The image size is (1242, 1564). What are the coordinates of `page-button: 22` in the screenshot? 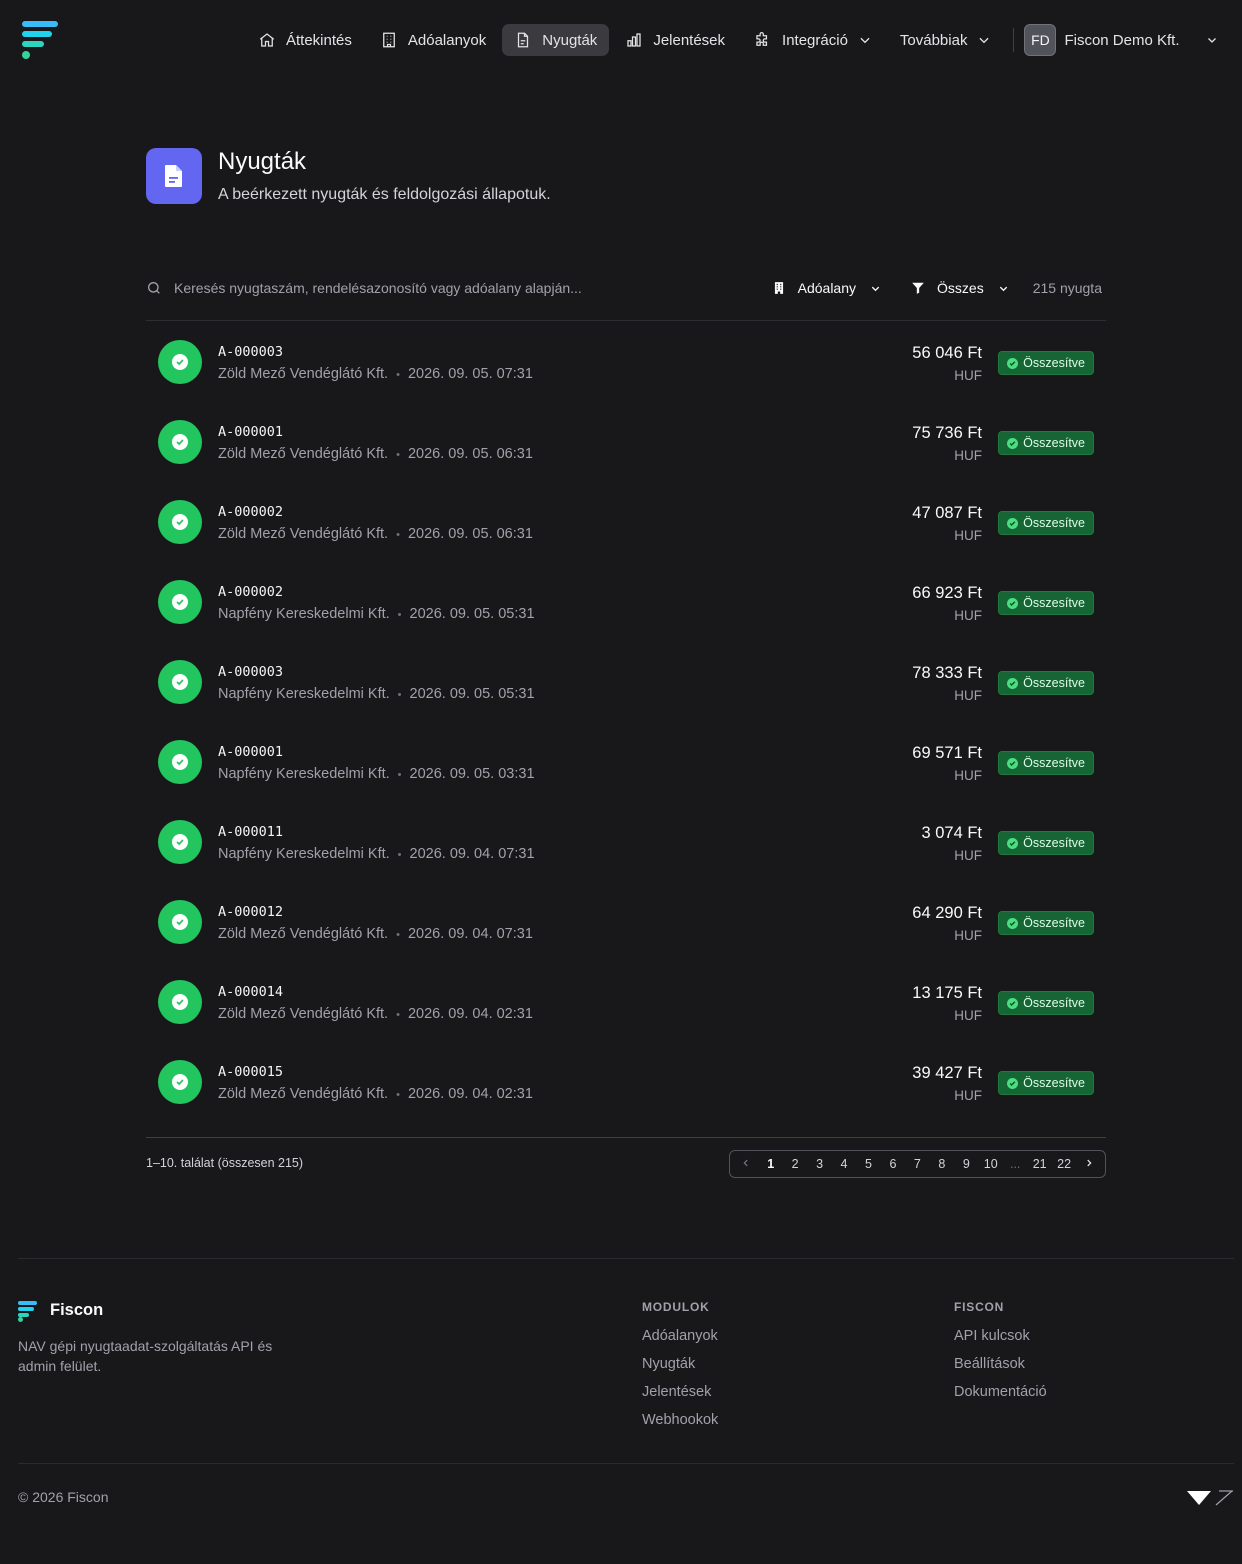 It's located at (1064, 1164).